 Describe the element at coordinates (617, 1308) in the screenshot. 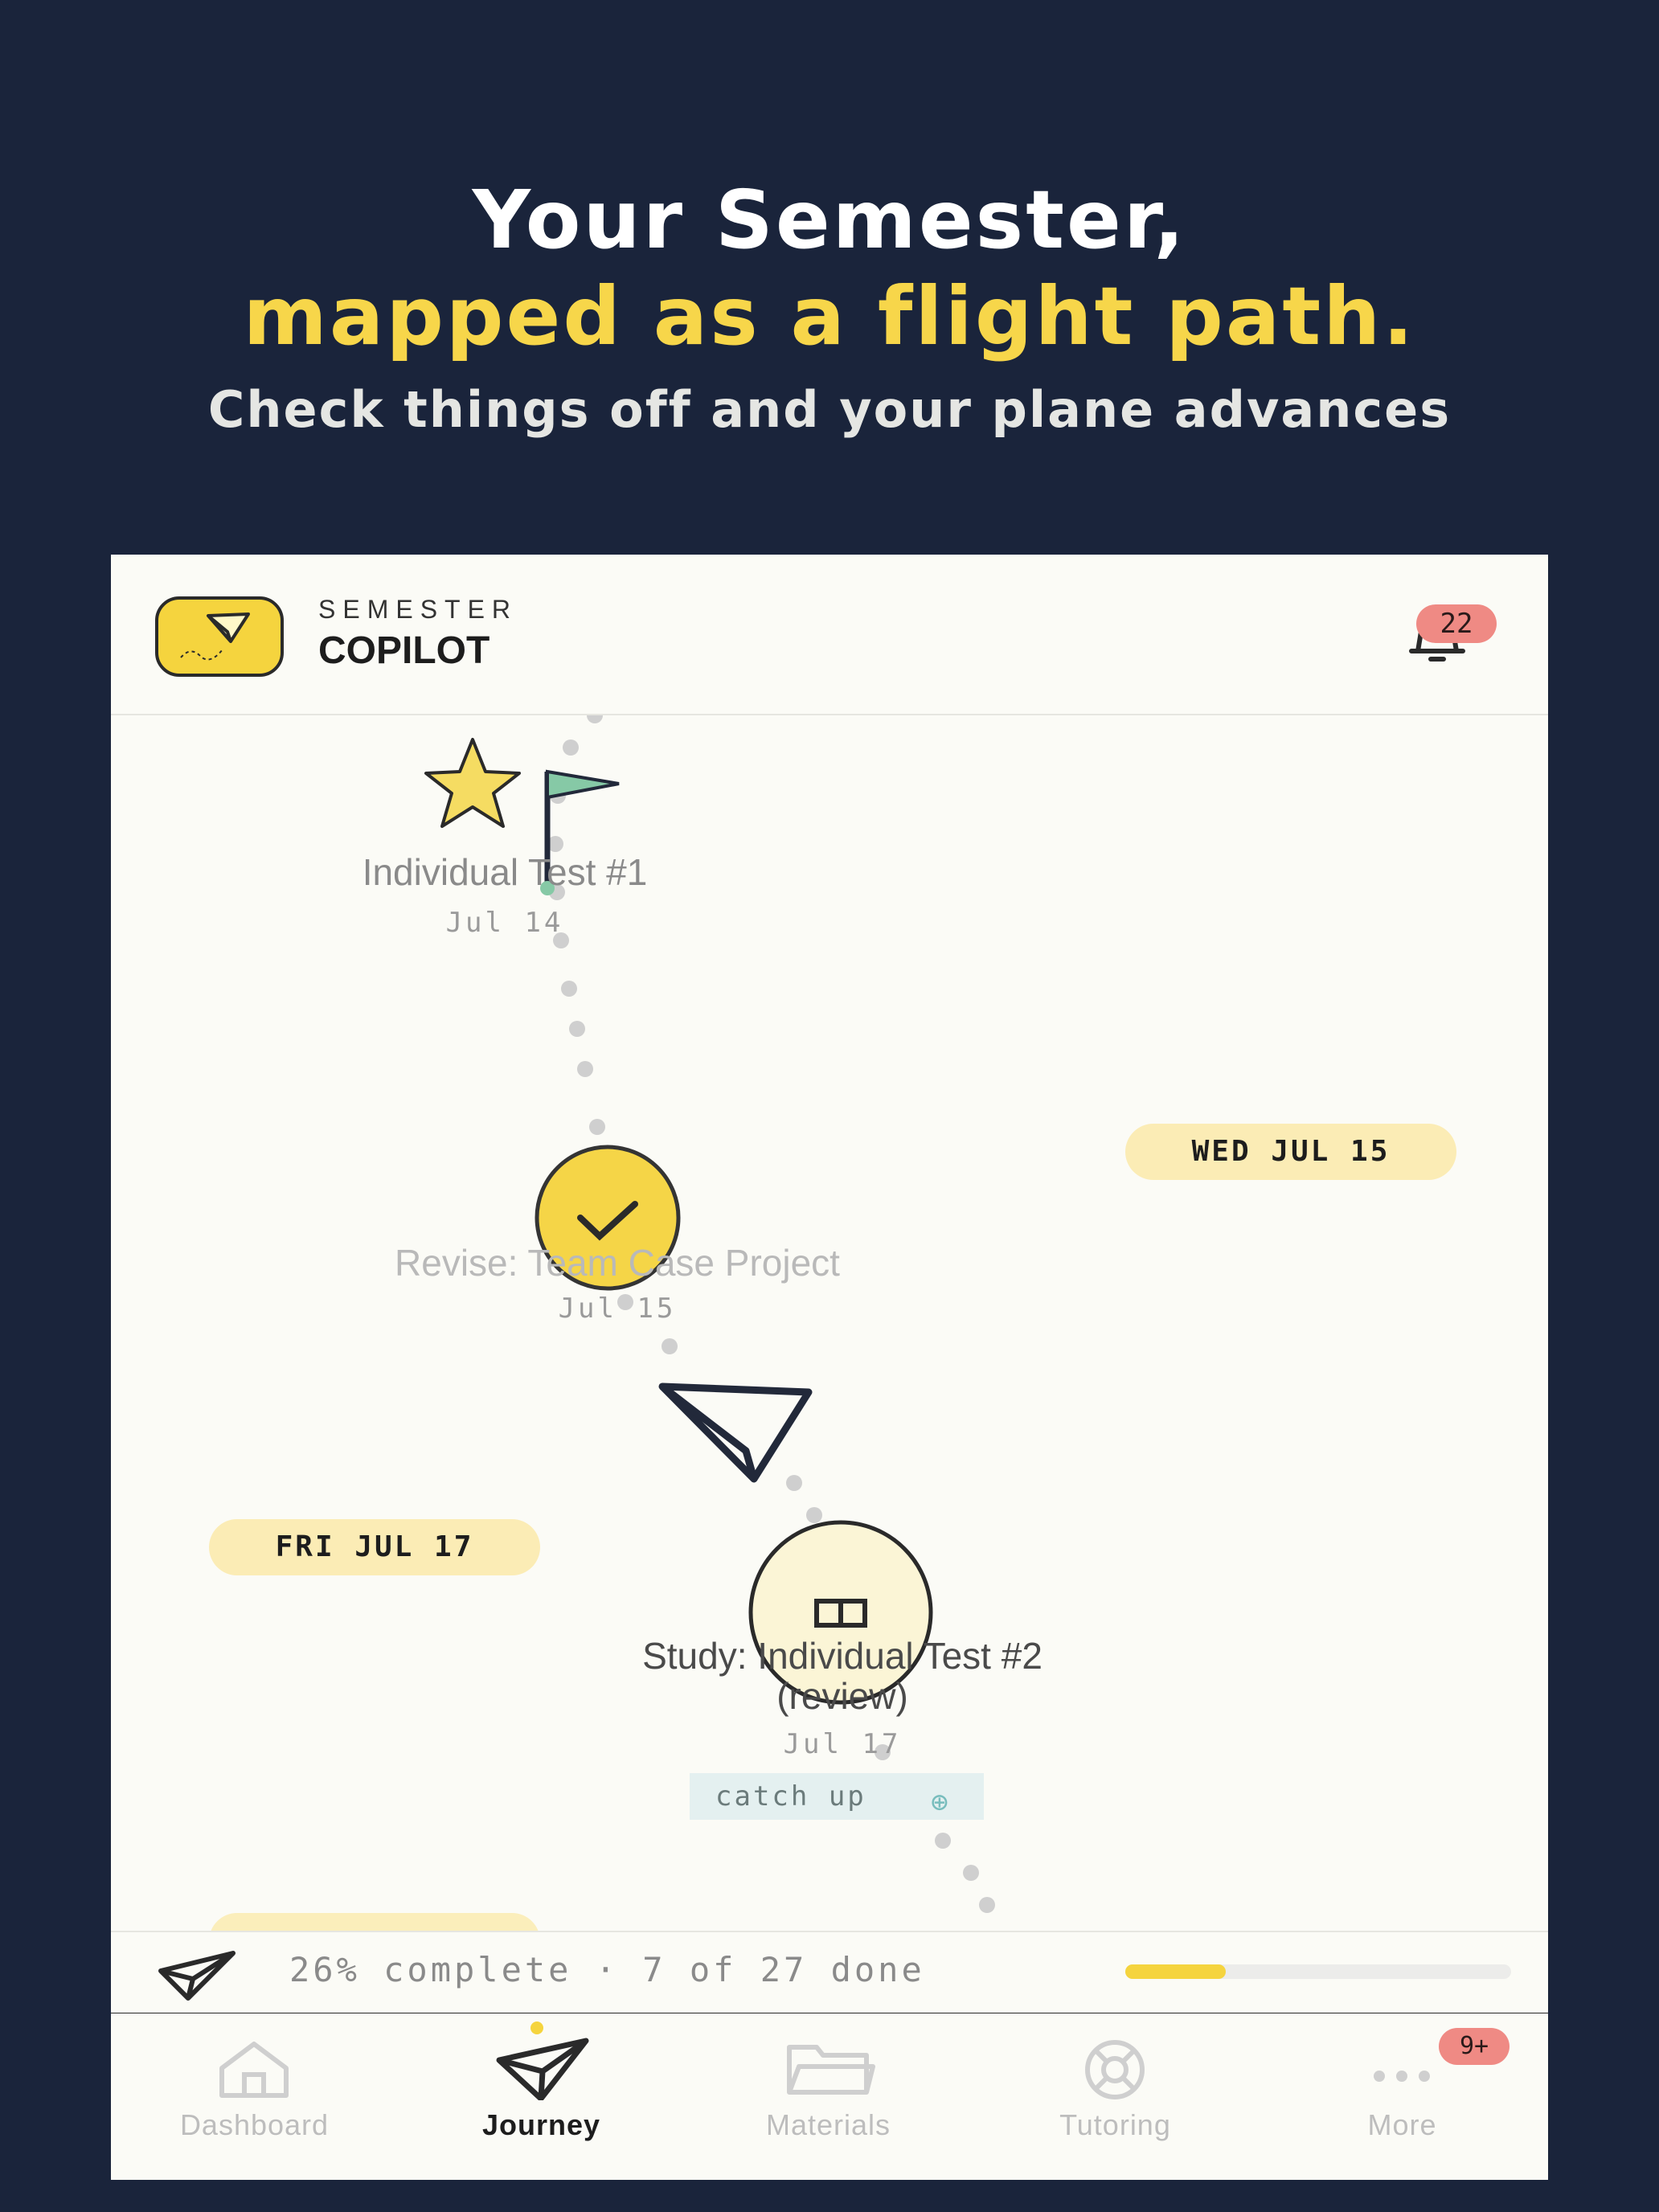

I see `task-date: Jul 15` at that location.